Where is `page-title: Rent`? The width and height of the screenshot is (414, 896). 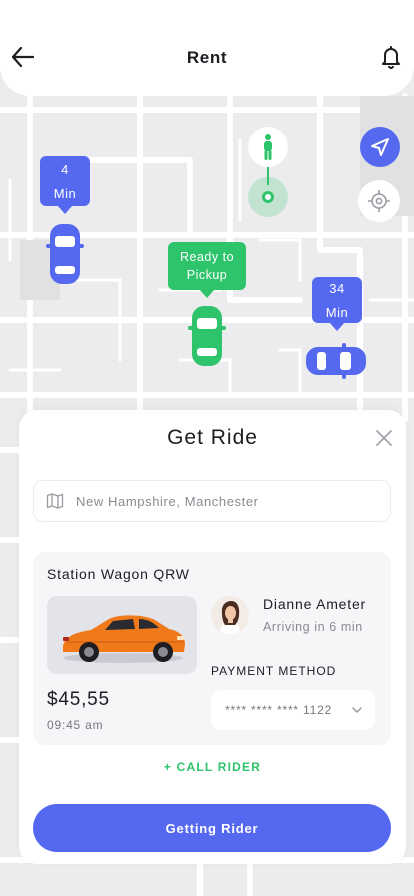 page-title: Rent is located at coordinates (207, 57).